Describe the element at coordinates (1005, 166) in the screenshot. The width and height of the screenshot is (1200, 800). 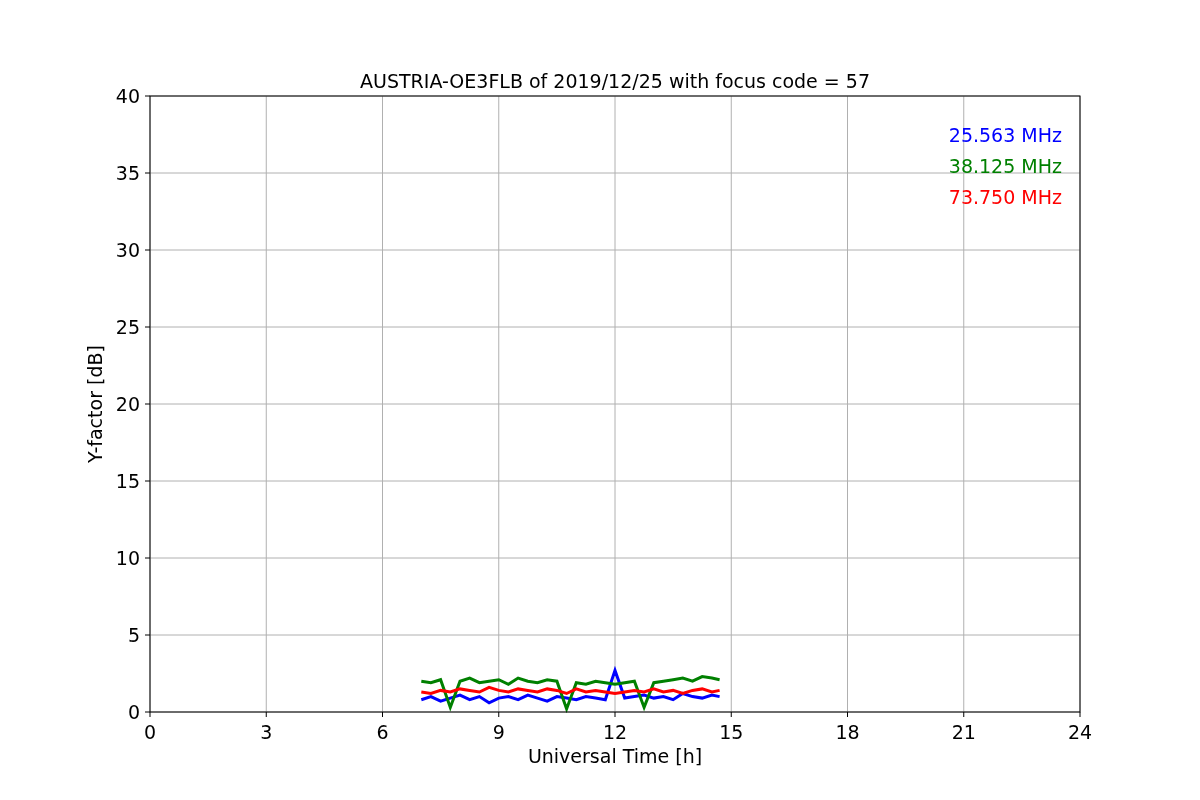
I see `legend-label: 38.125 MHz` at that location.